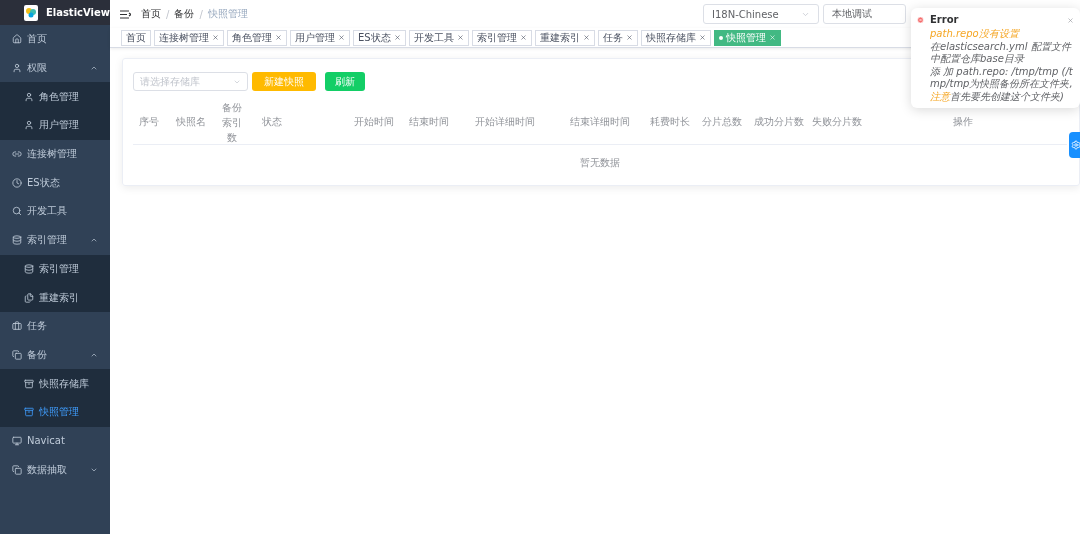 The width and height of the screenshot is (1080, 534). What do you see at coordinates (600, 122) in the screenshot?
I see `column-header: 结束详细时间` at bounding box center [600, 122].